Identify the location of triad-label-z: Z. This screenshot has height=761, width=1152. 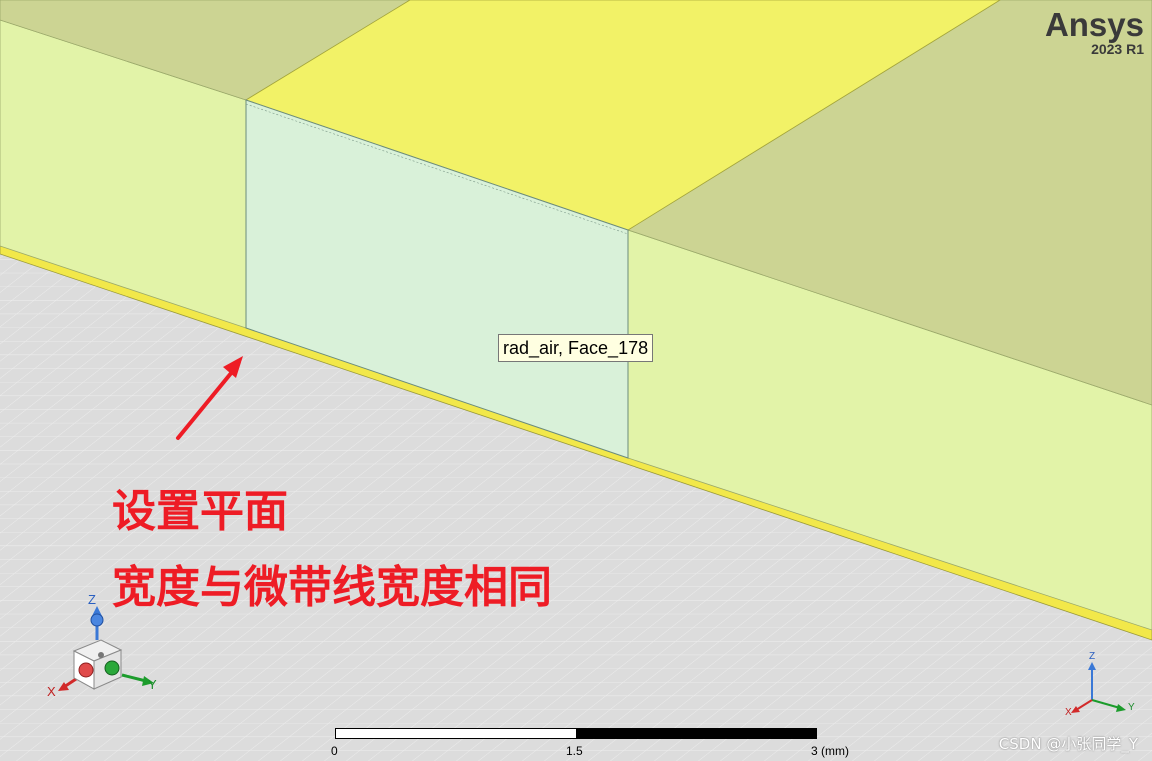
(92, 599).